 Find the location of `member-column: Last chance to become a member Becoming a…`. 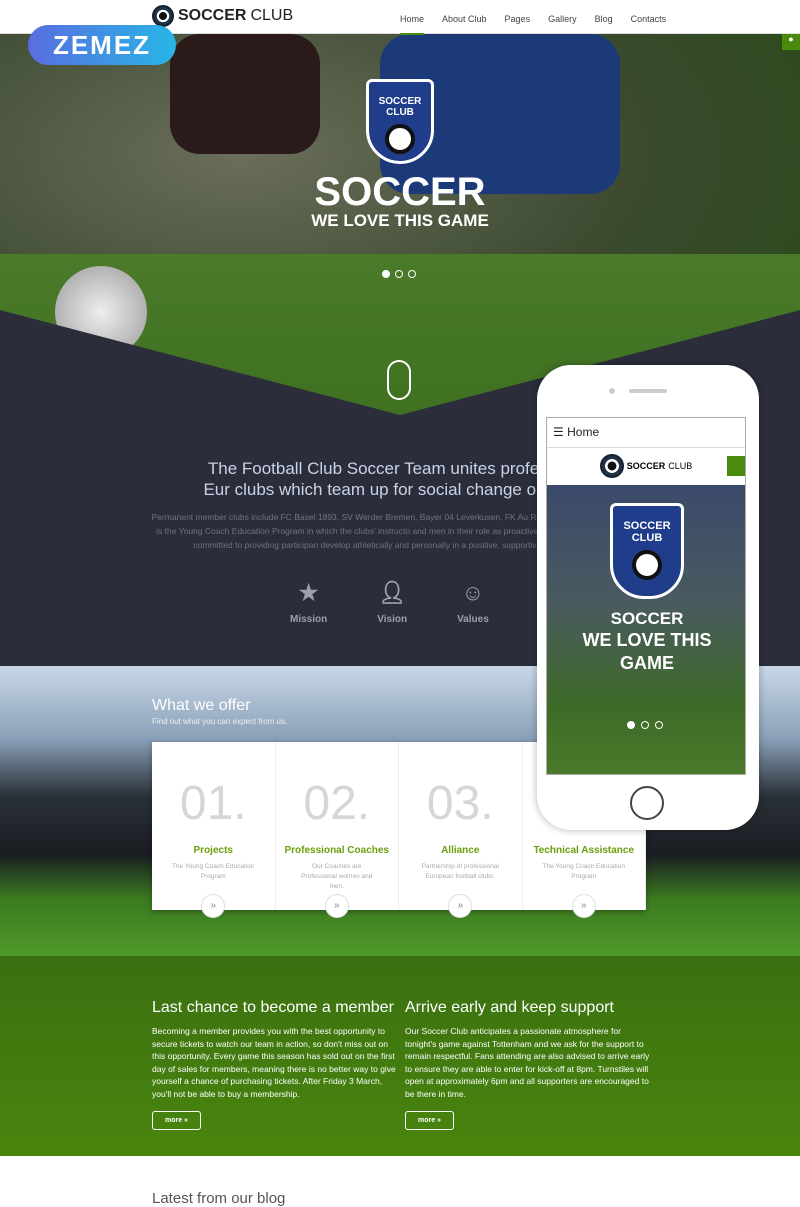

member-column: Last chance to become a member Becoming a… is located at coordinates (274, 1064).